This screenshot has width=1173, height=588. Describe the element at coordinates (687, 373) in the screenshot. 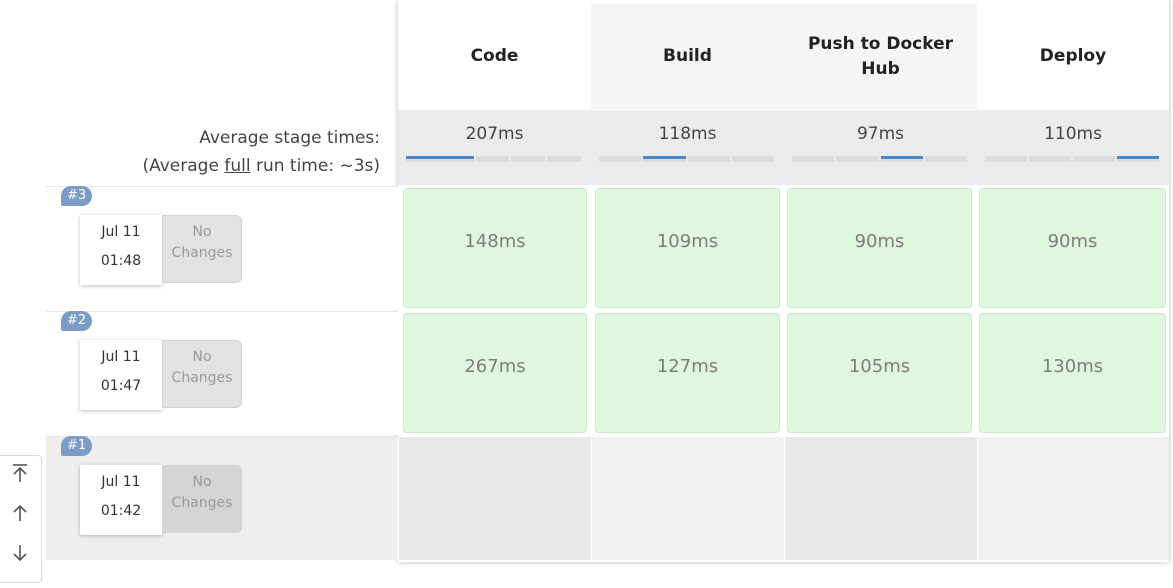

I see `stage-cell-success: 127ms` at that location.